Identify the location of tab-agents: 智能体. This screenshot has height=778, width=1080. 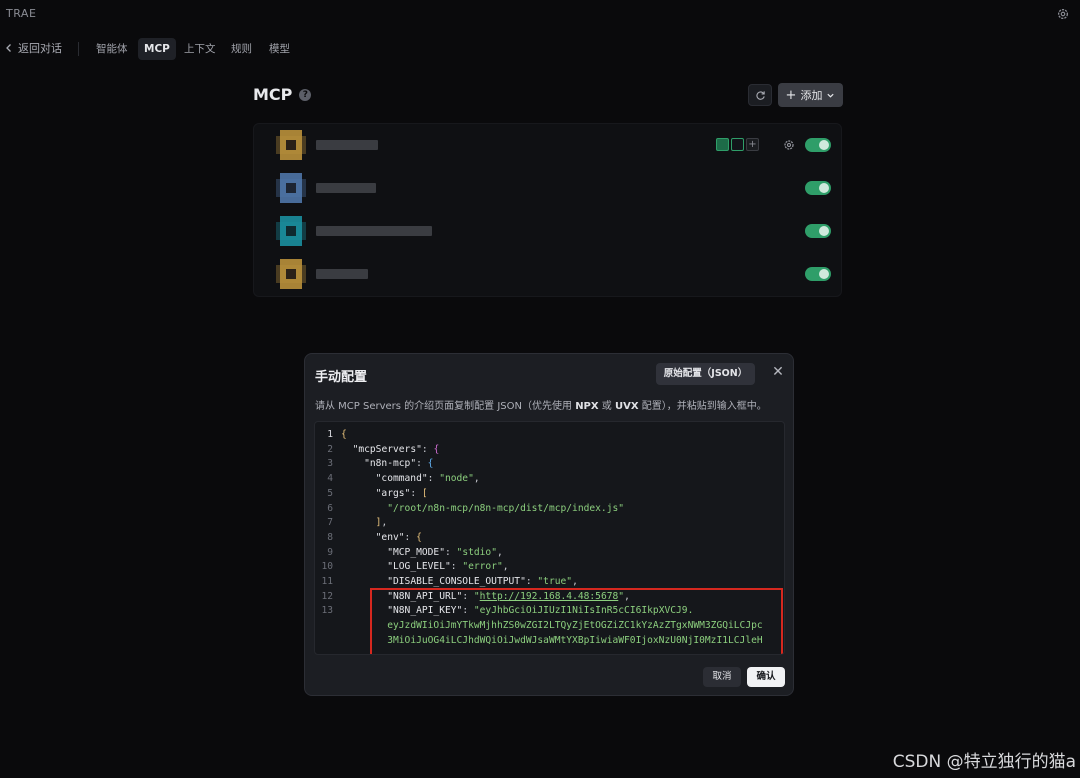
(112, 49).